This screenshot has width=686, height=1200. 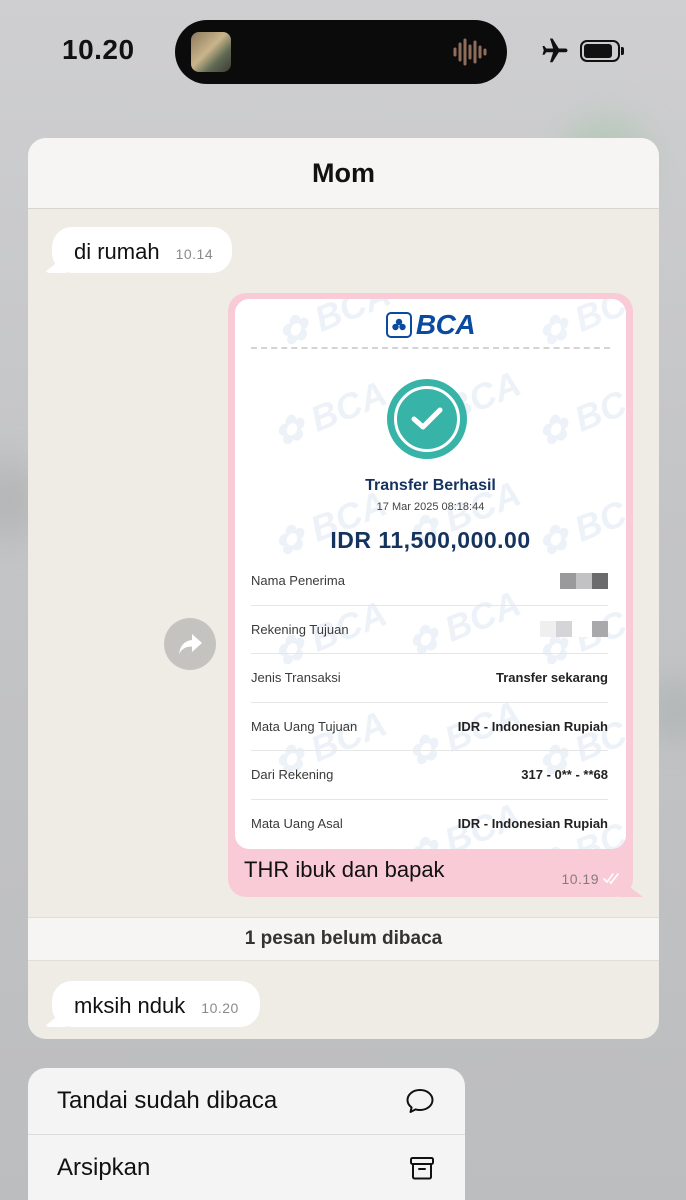 What do you see at coordinates (298, 581) in the screenshot?
I see `detail-label: Nama Penerima` at bounding box center [298, 581].